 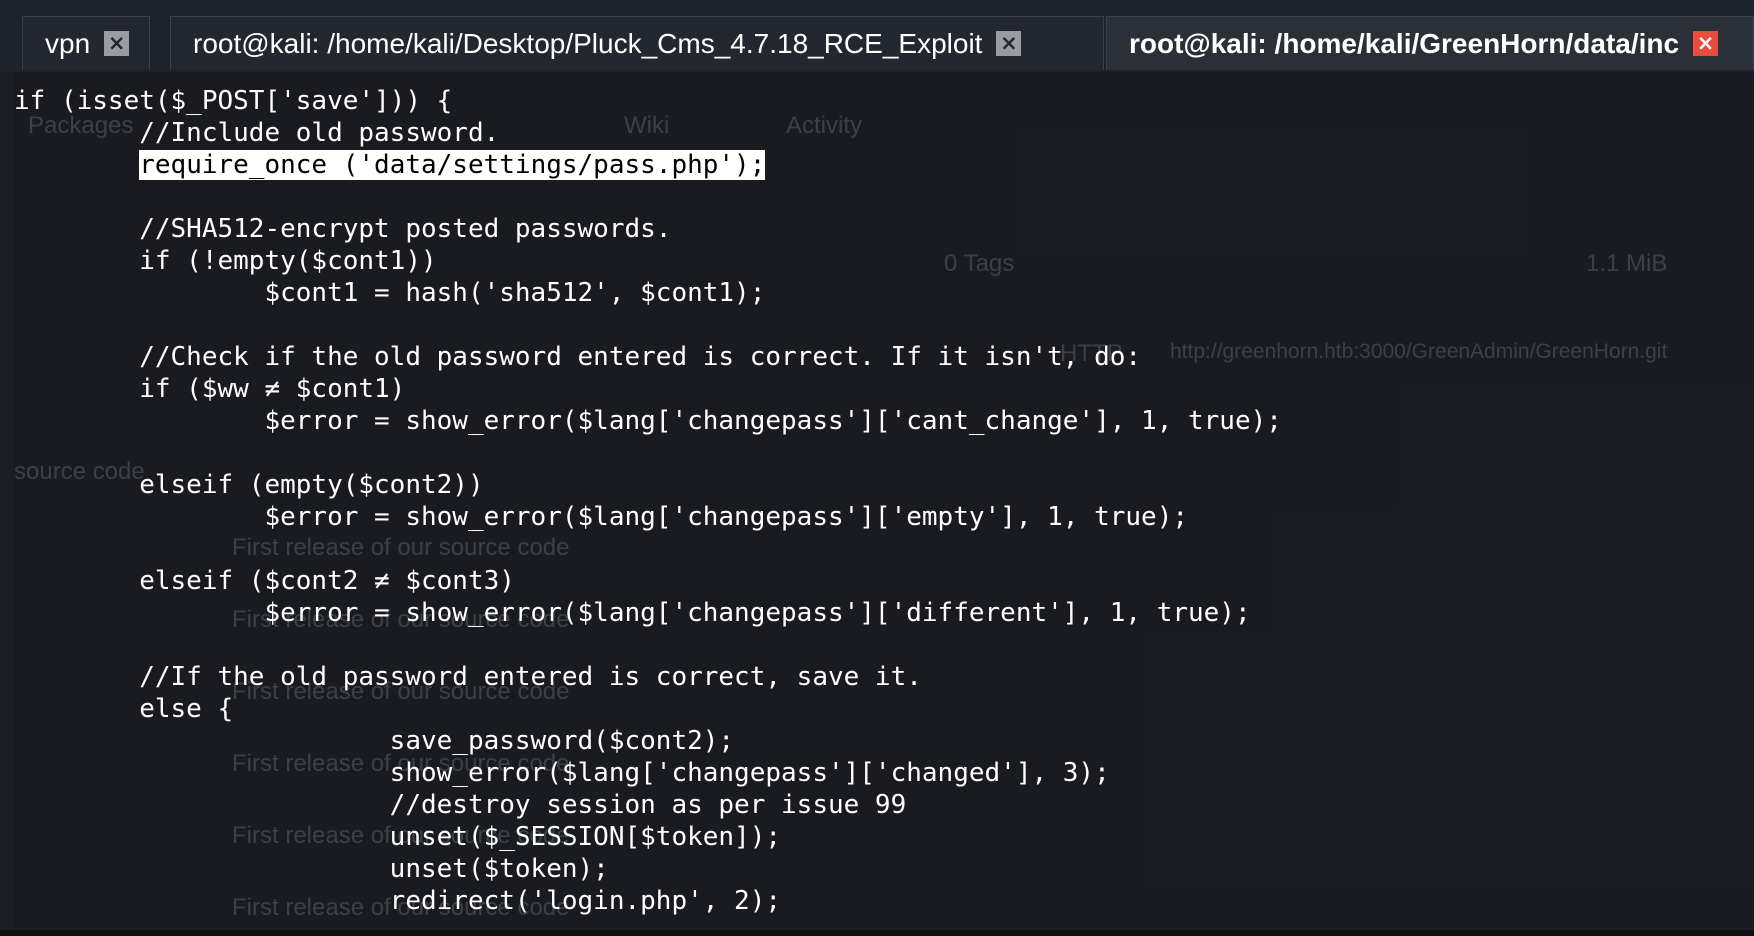 What do you see at coordinates (1627, 263) in the screenshot?
I see `ghost-size: 1.1 MiB` at bounding box center [1627, 263].